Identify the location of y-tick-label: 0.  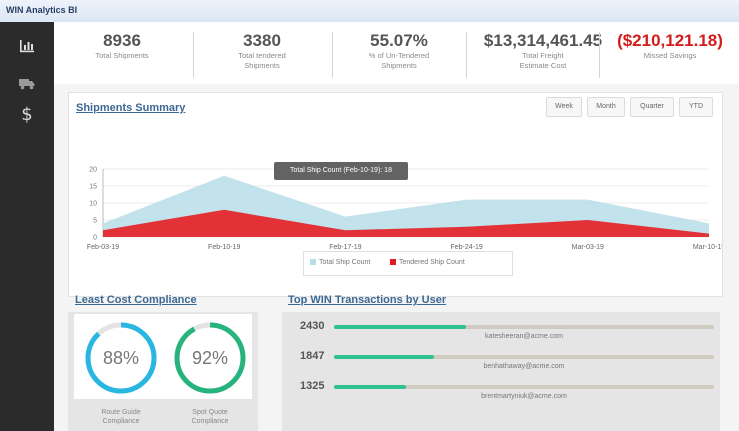
(95, 238).